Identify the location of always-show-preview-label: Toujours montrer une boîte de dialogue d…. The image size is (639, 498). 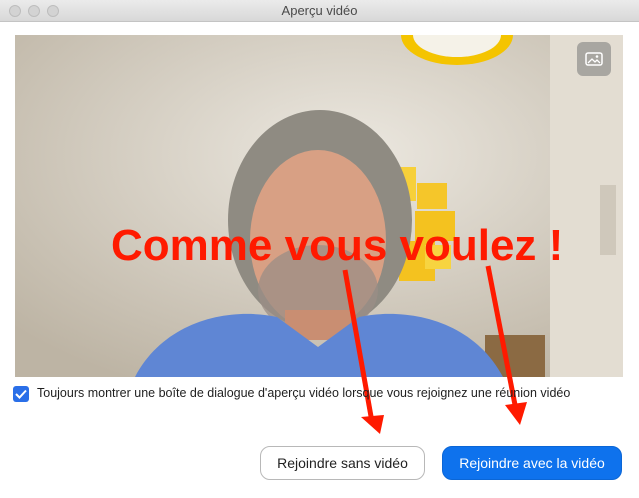
(303, 393).